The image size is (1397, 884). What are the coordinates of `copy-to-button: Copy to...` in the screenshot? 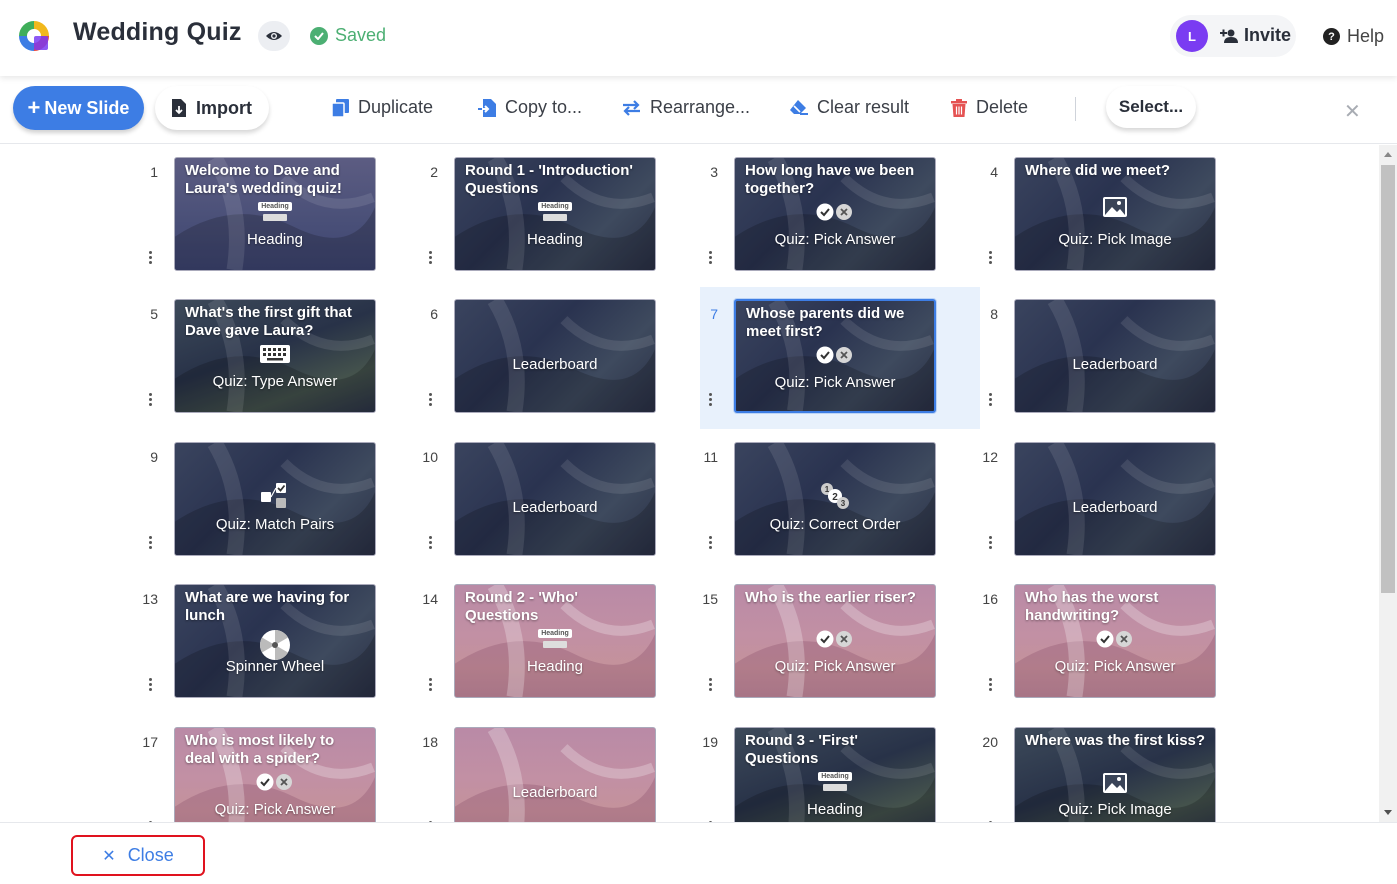 It's located at (530, 107).